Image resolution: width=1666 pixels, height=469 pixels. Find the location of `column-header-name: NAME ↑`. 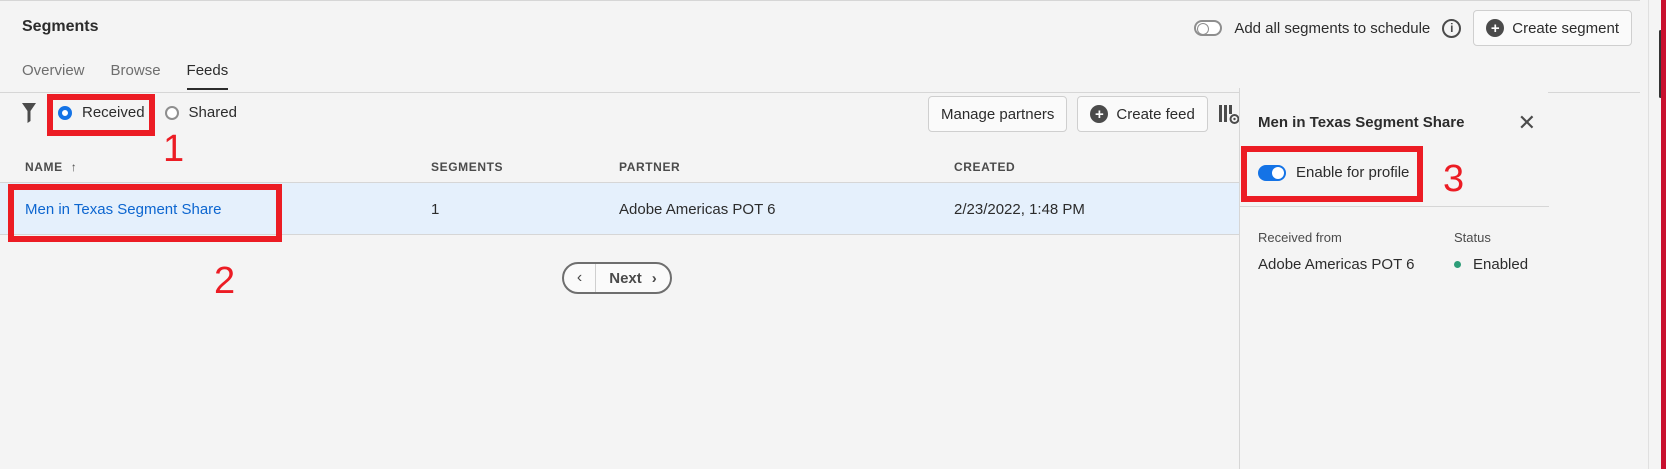

column-header-name: NAME ↑ is located at coordinates (51, 167).